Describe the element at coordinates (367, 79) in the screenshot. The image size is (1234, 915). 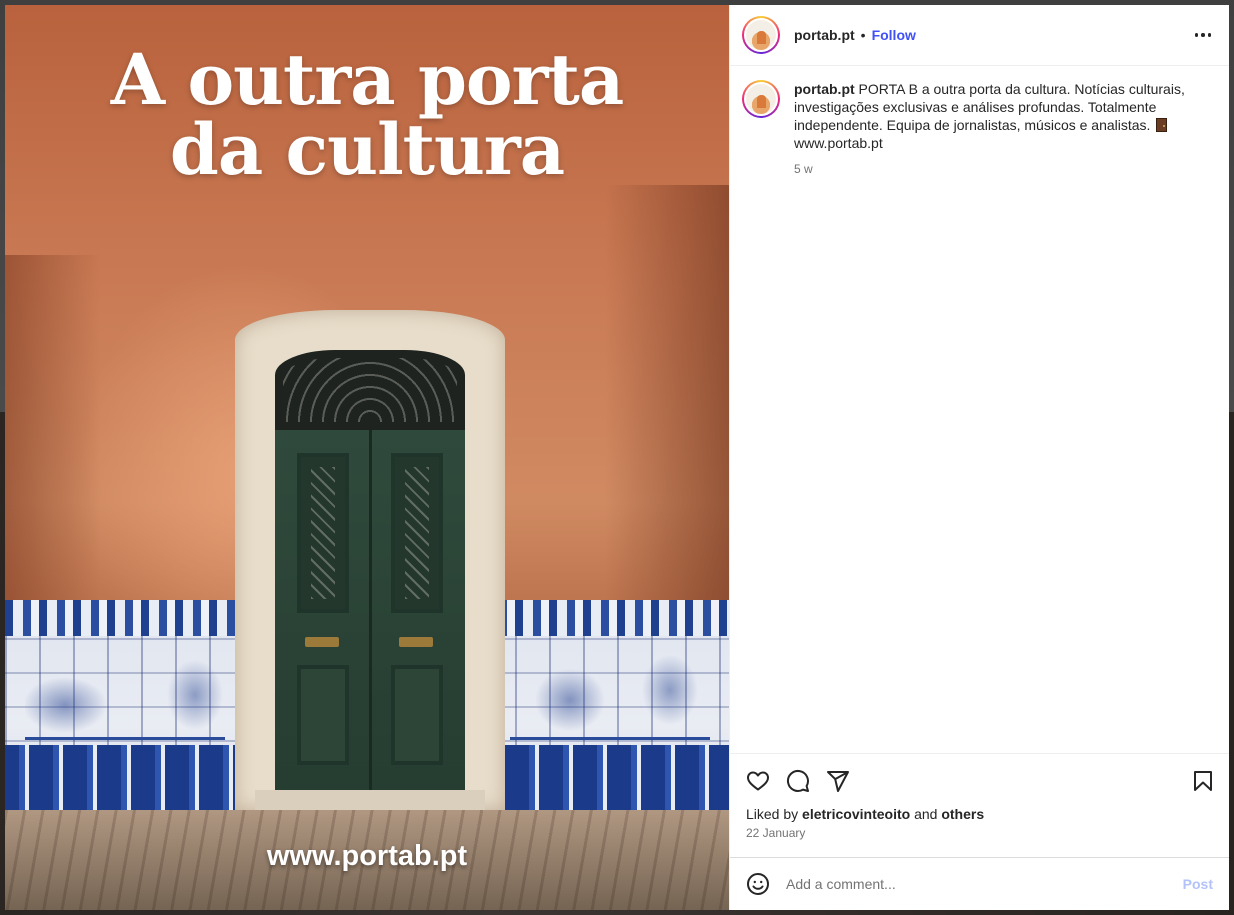
I see `headline-line-1: A outra porta` at that location.